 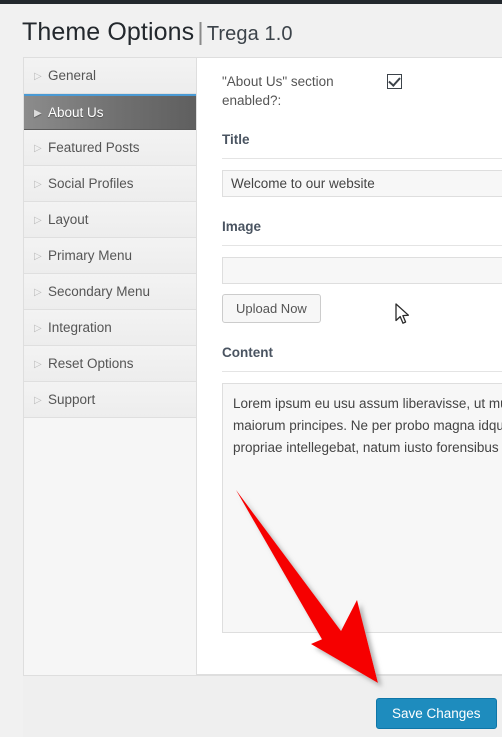 I want to click on page-title-text: Theme Options, so click(x=108, y=32).